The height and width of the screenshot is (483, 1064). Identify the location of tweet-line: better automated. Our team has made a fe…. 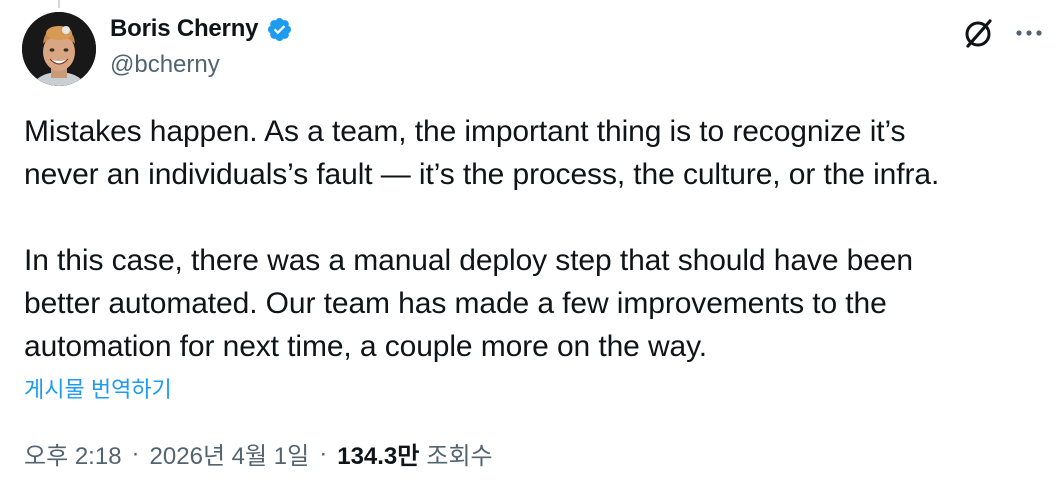
(455, 303).